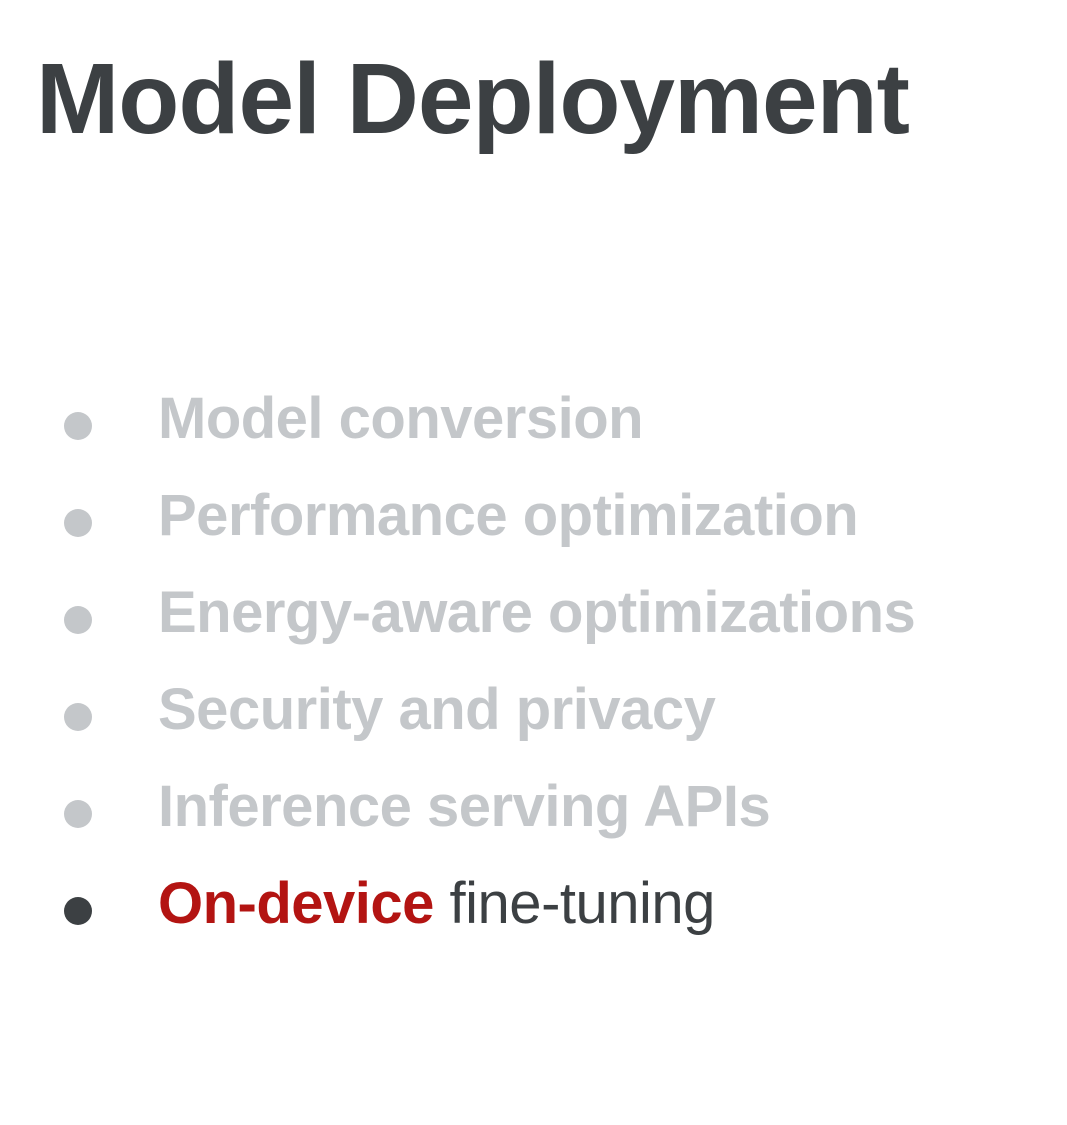 Image resolution: width=1067 pixels, height=1125 pixels. I want to click on bullet-item-energy-aware-optimizations: Energy-aware optimizations, so click(490, 612).